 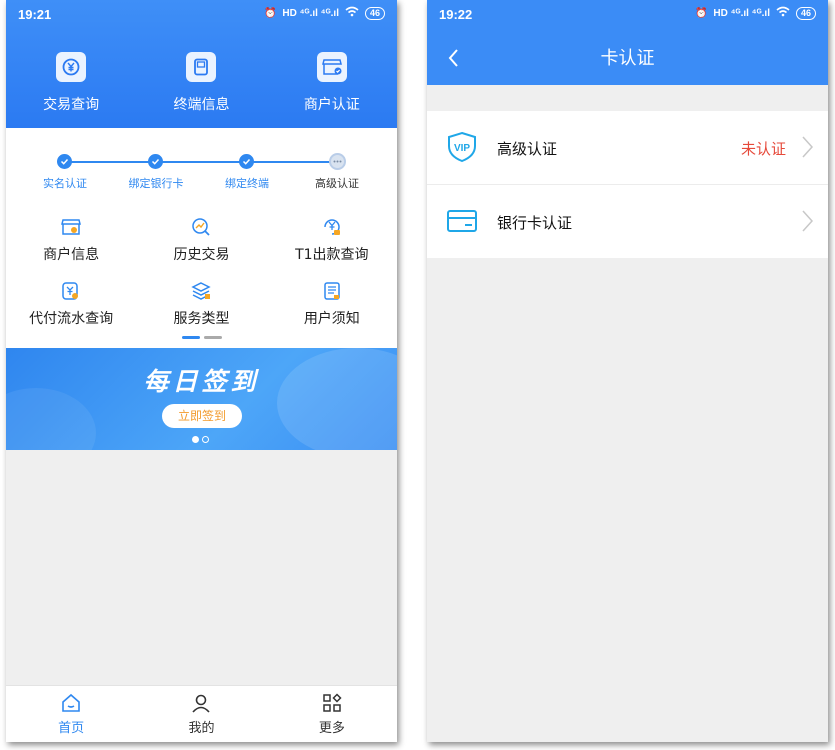 What do you see at coordinates (201, 308) in the screenshot?
I see `service-type-button: 服务类型` at bounding box center [201, 308].